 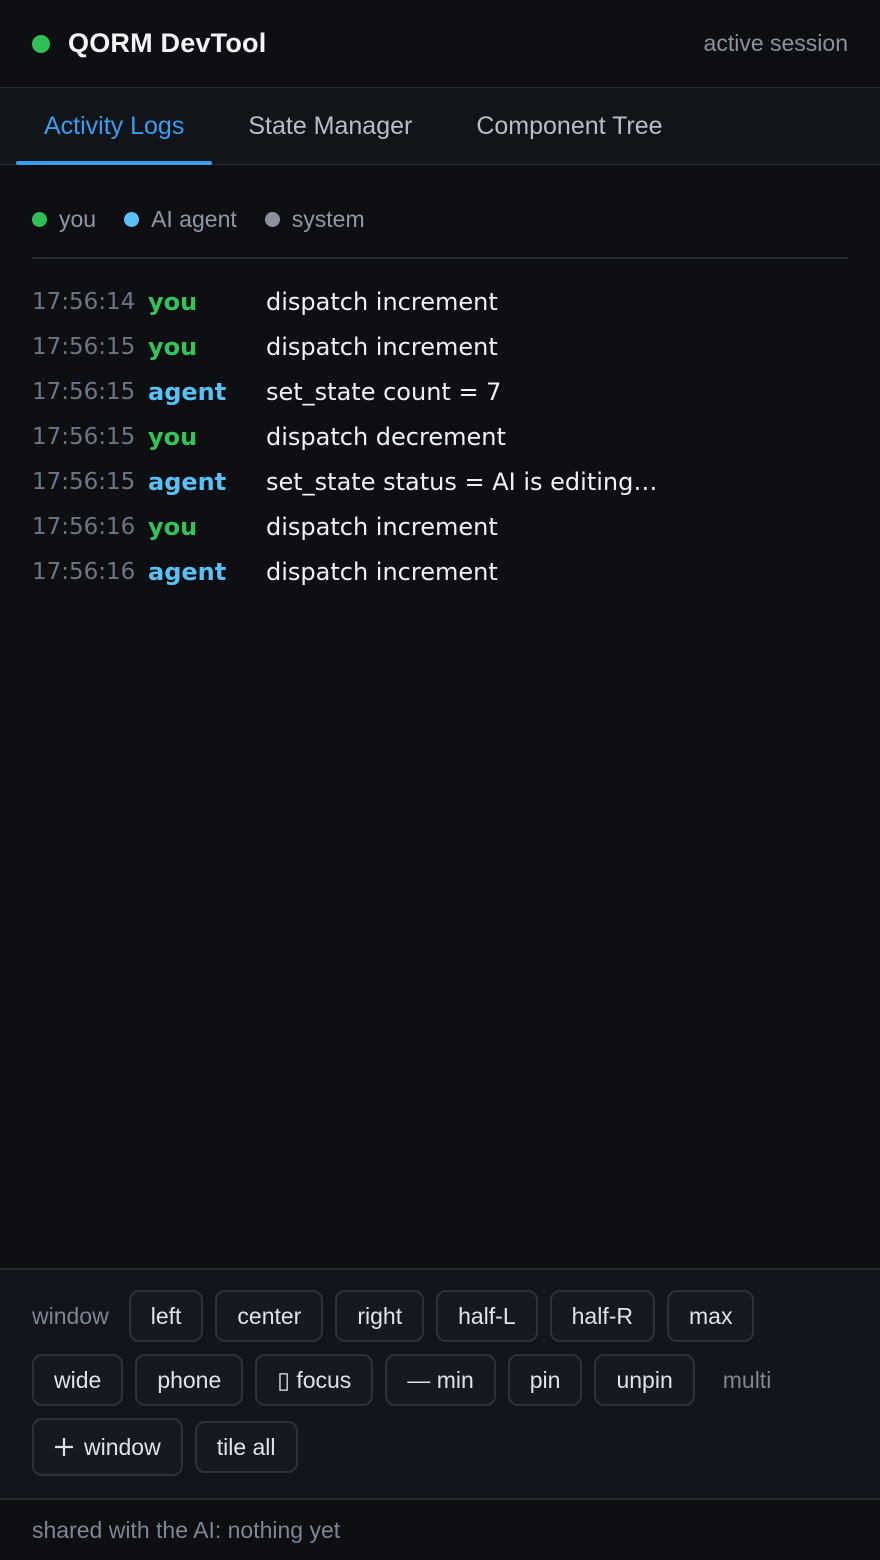 What do you see at coordinates (246, 1447) in the screenshot?
I see `tile-all-button: tile all` at bounding box center [246, 1447].